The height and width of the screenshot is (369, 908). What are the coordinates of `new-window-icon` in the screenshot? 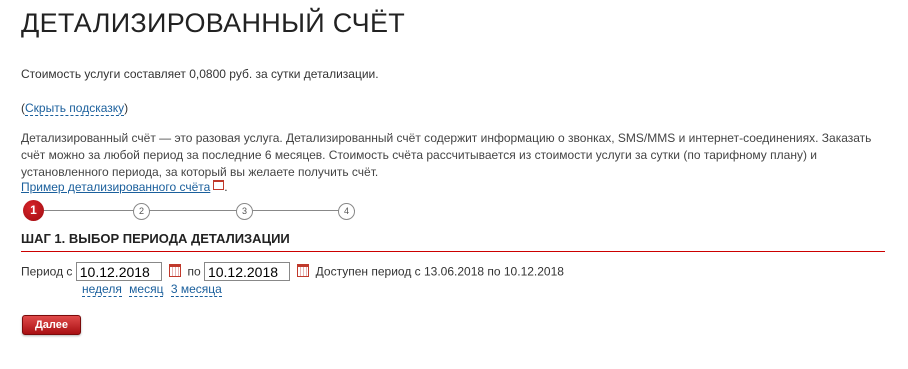 It's located at (219, 185).